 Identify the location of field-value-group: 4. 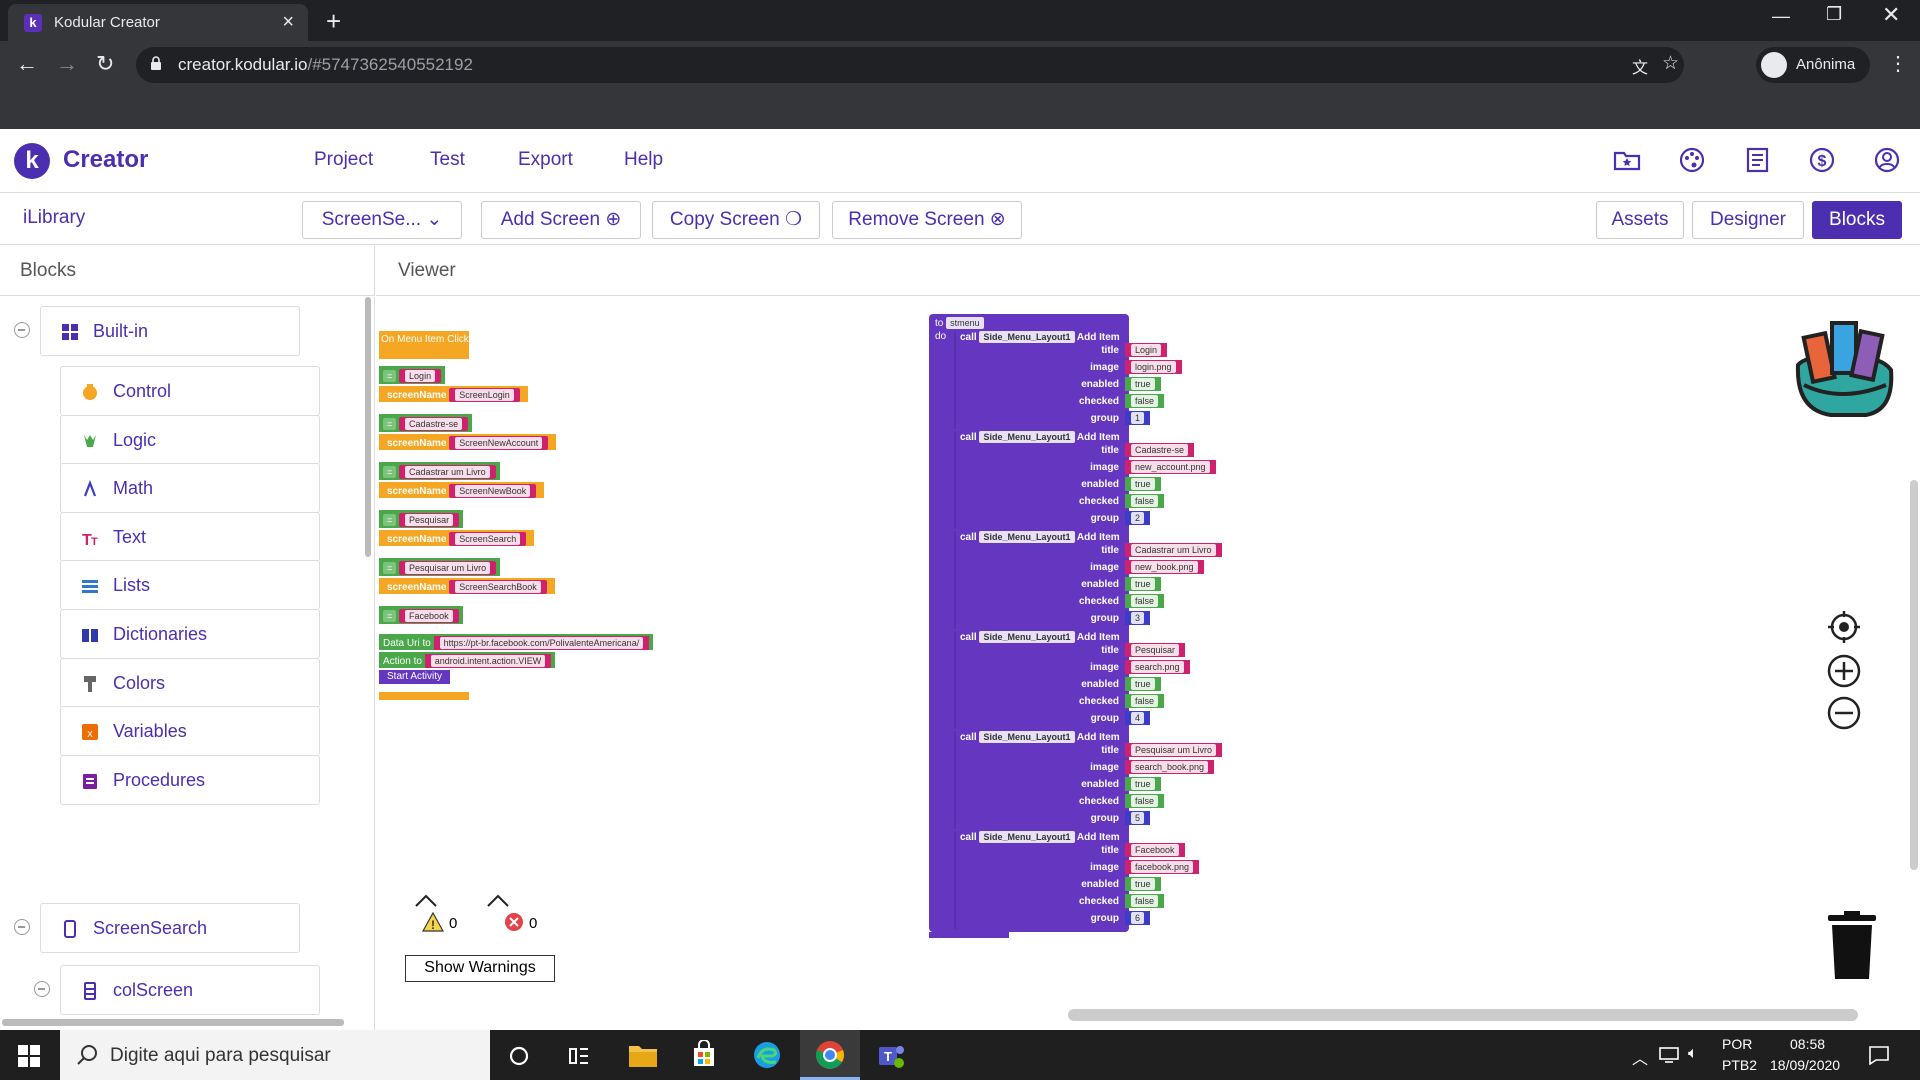
(1138, 718).